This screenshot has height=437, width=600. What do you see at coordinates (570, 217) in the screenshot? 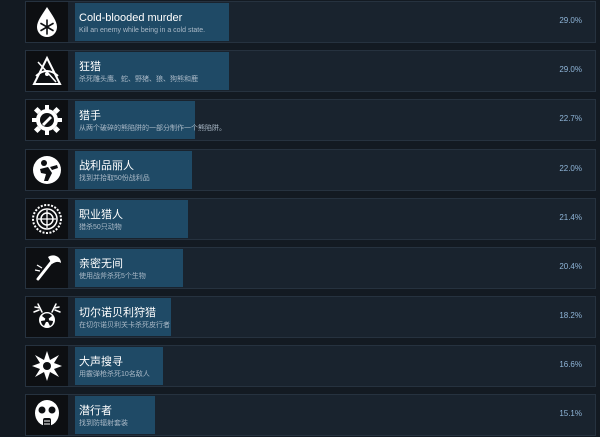
I see `unlock-percent: 21.4%` at bounding box center [570, 217].